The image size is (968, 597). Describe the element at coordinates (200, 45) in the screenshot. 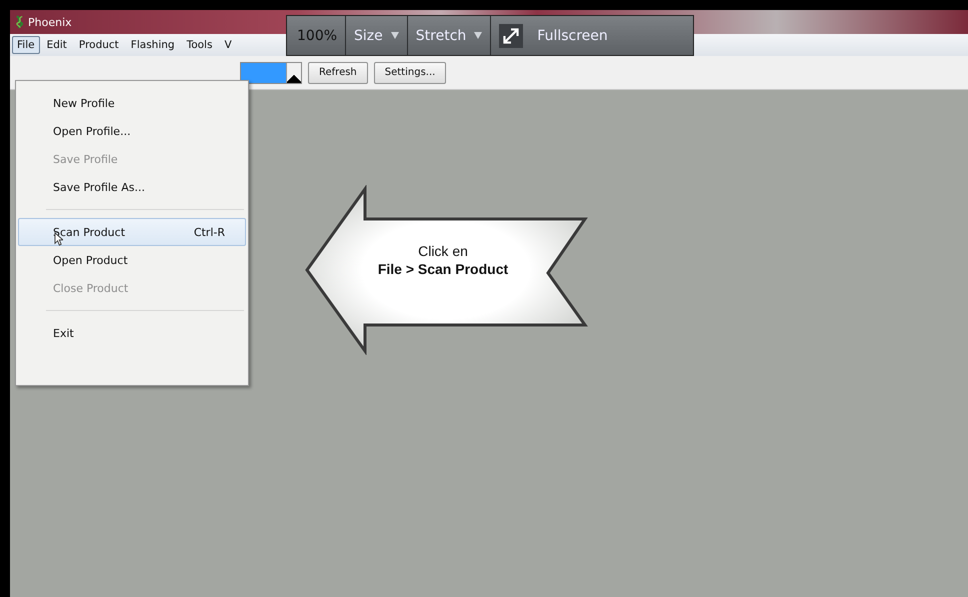

I see `menu-item: Tools` at that location.